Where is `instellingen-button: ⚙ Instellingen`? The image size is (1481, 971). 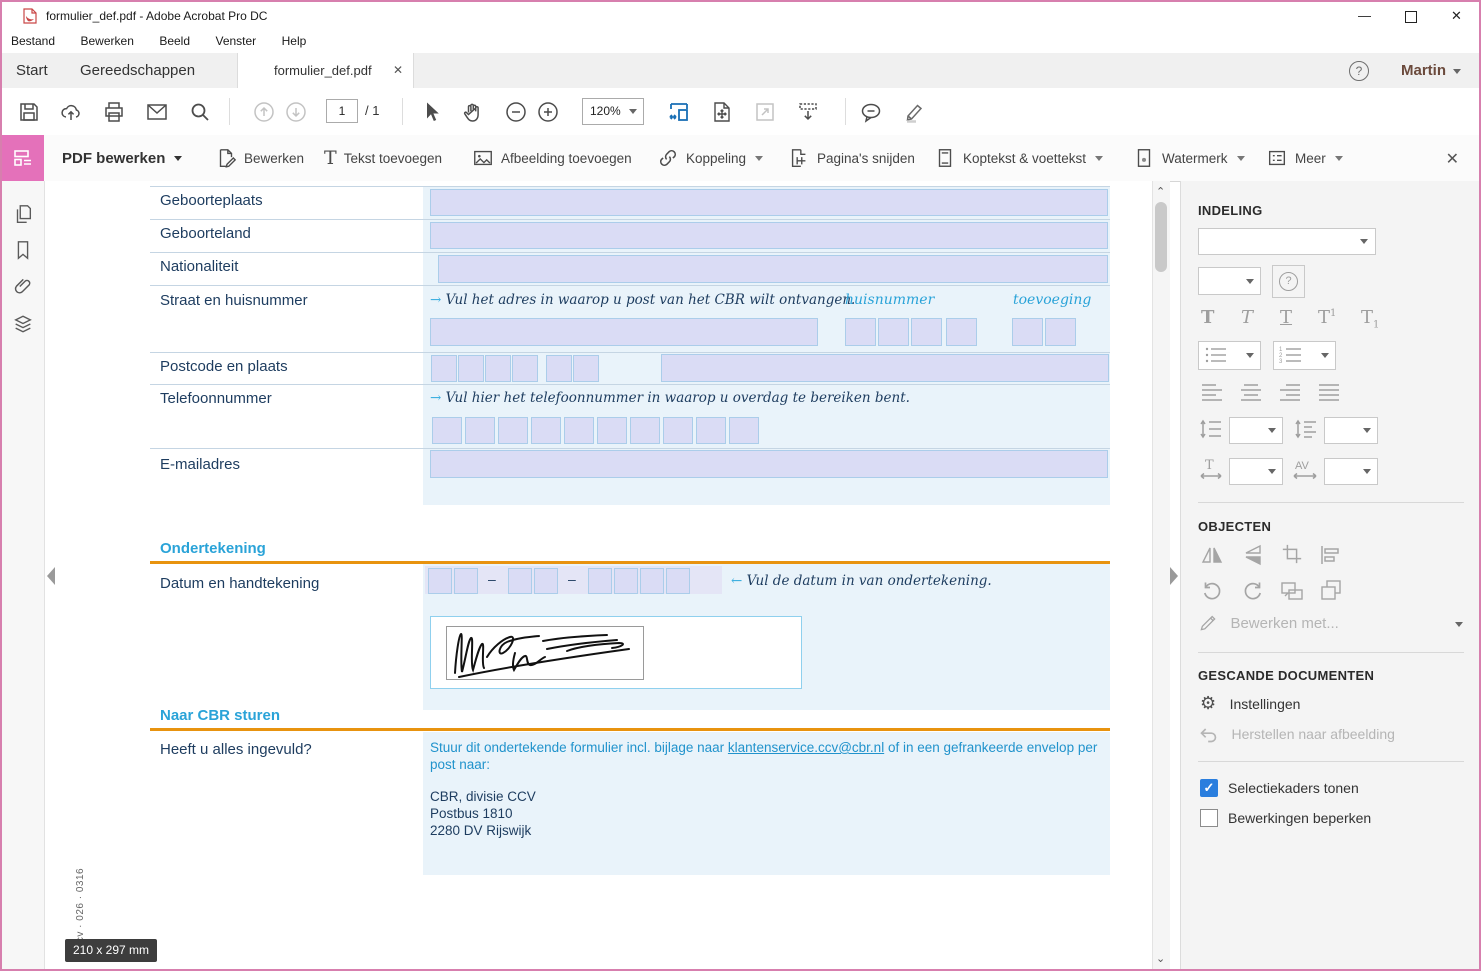 instellingen-button: ⚙ Instellingen is located at coordinates (1250, 704).